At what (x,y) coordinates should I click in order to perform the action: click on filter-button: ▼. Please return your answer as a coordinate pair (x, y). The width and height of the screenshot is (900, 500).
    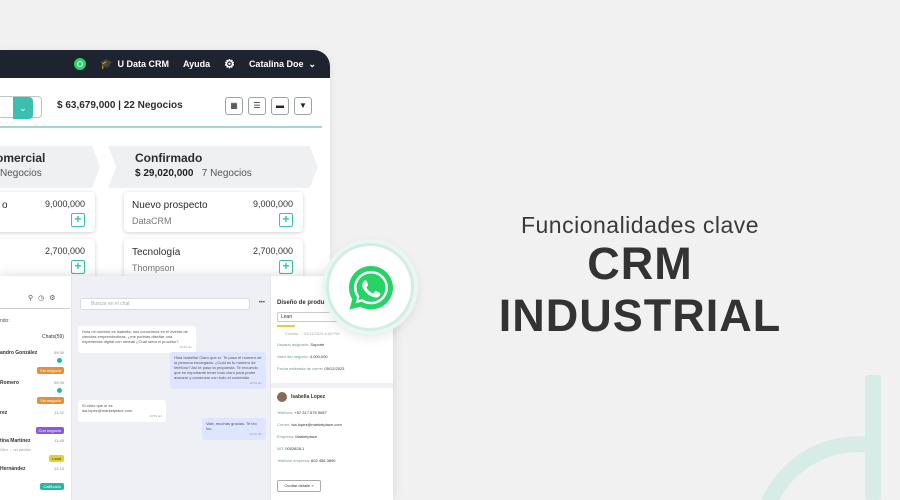
    Looking at the image, I should click on (303, 106).